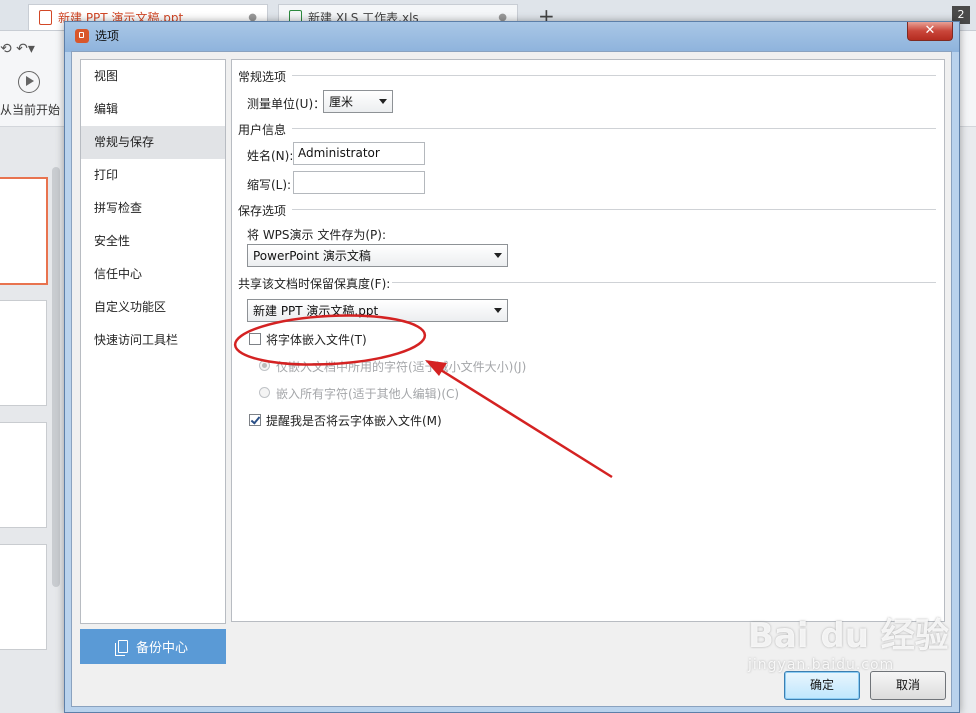  Describe the element at coordinates (153, 241) in the screenshot. I see `nav-item-security: 安全性` at that location.